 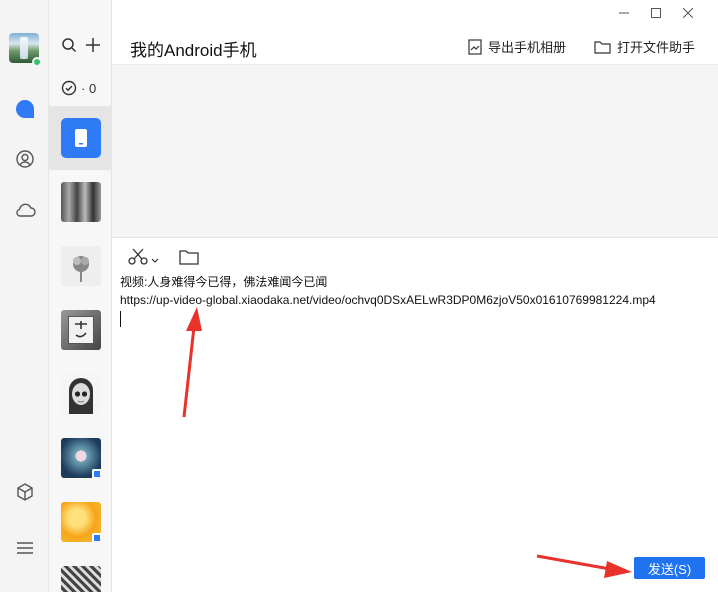 I want to click on scissors-icon, so click(x=138, y=259).